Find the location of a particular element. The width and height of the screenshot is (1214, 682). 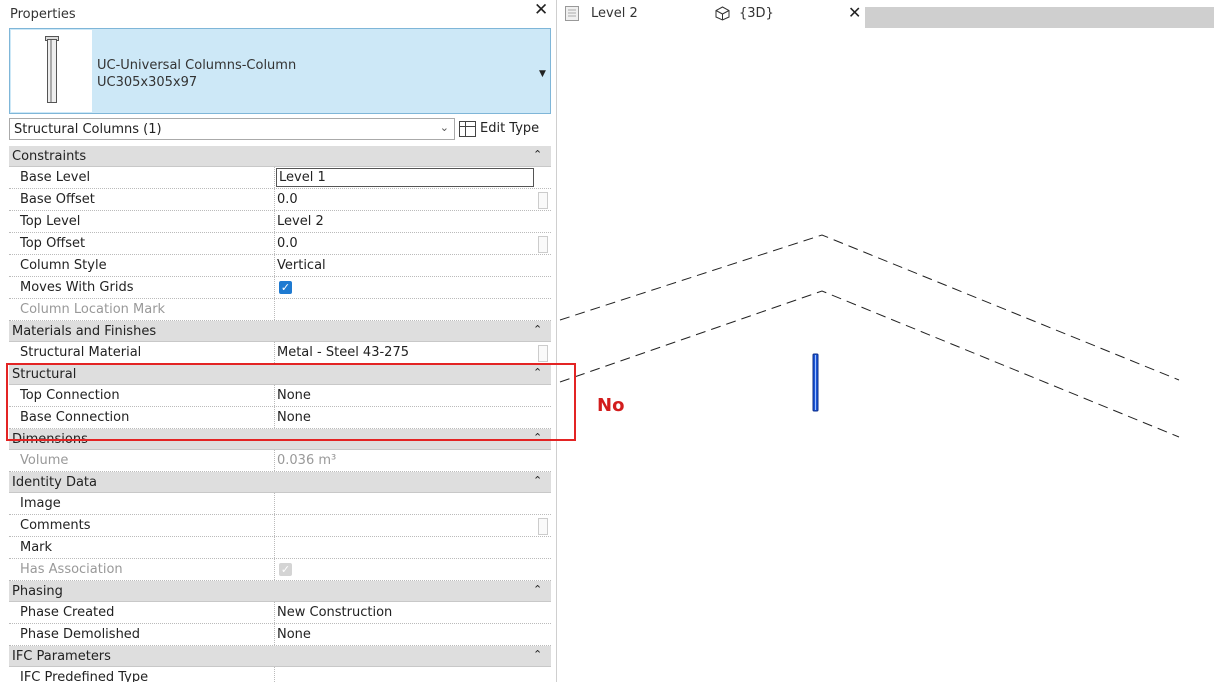

property-row-moves-with-grids: Moves With Grids ✓ is located at coordinates (280, 288).